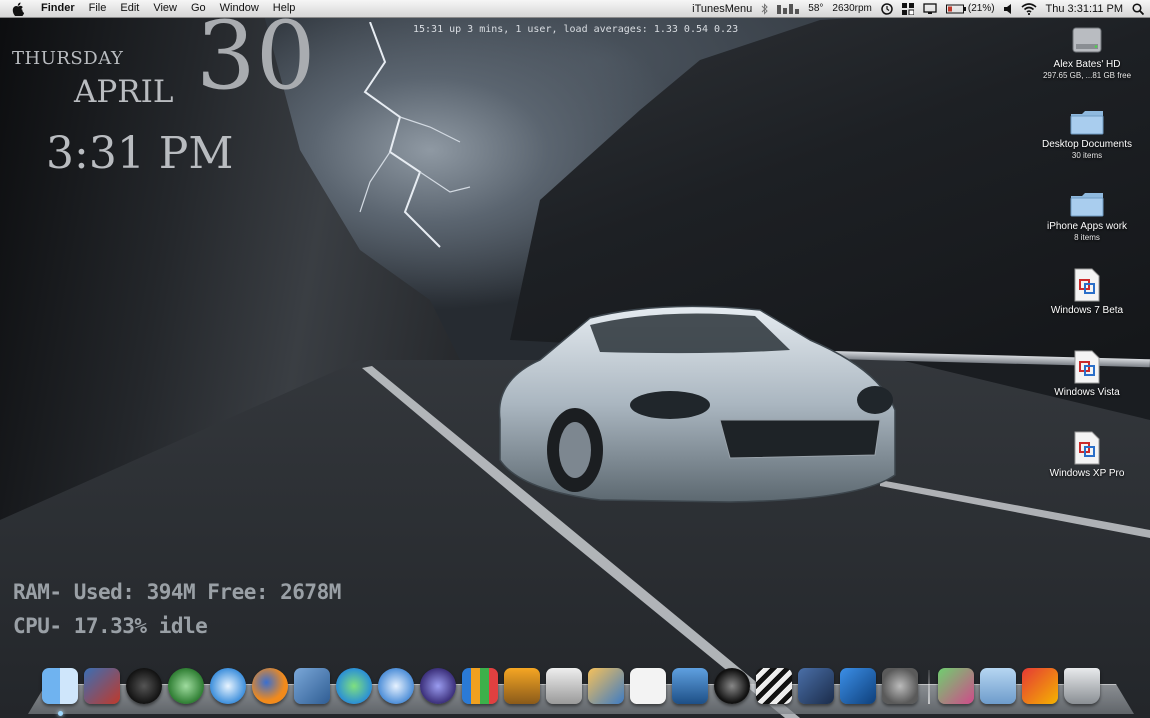  What do you see at coordinates (177, 592) in the screenshot?
I see `ram-usage-text: RAM- Used: 394M Free: 2678M` at bounding box center [177, 592].